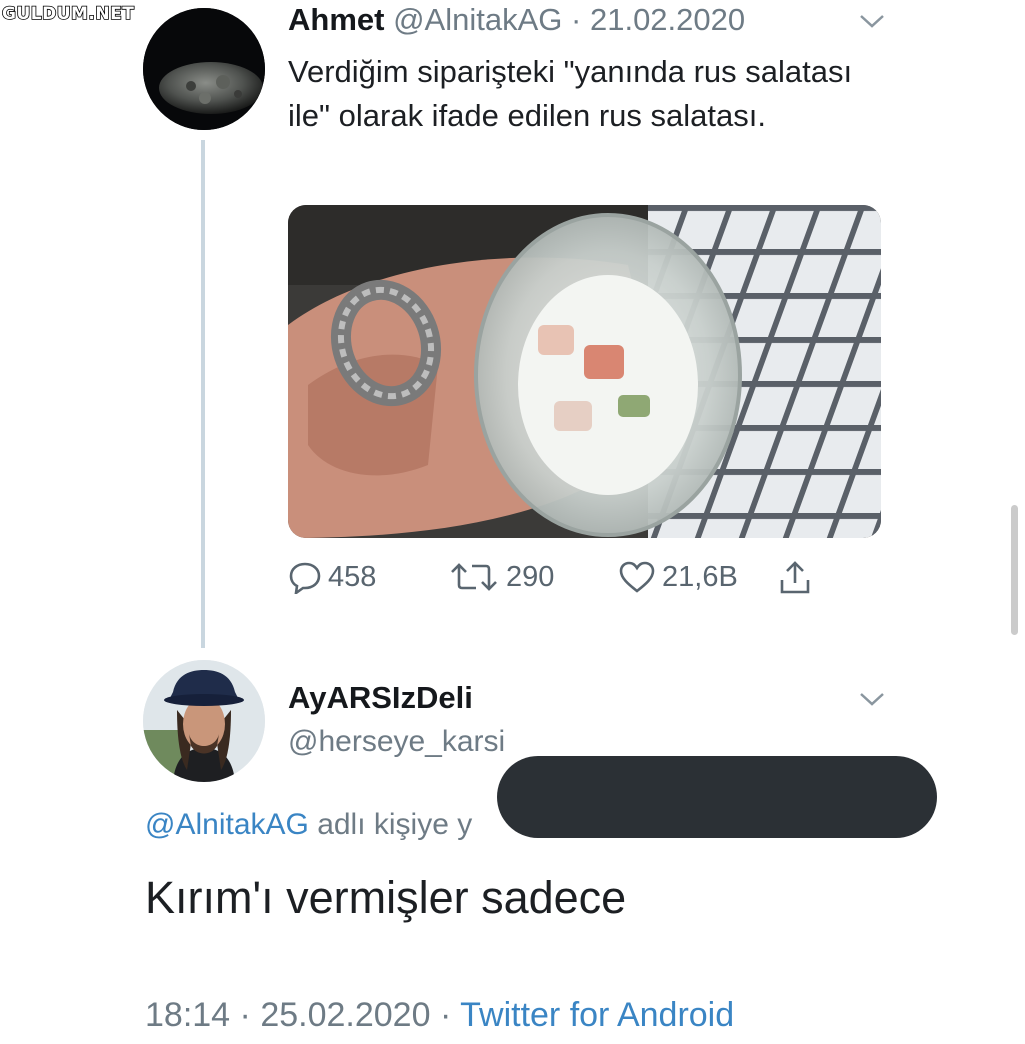 The width and height of the screenshot is (1025, 1044). I want to click on reply-count: 458, so click(352, 576).